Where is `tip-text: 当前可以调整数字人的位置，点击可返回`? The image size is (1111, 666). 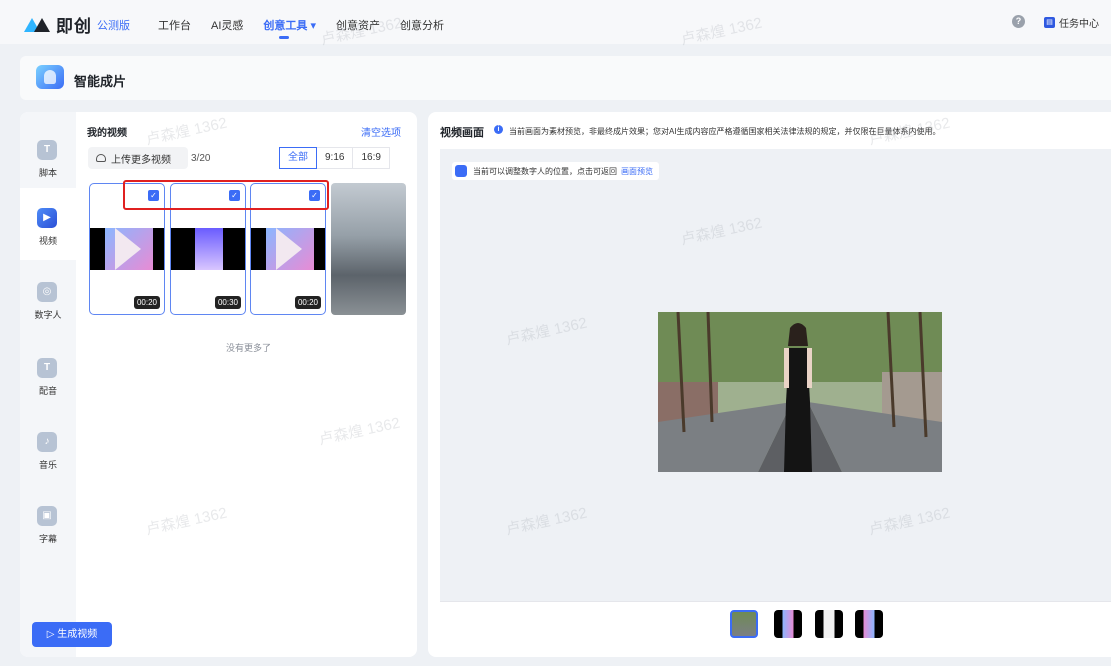
tip-text: 当前可以调整数字人的位置，点击可返回 is located at coordinates (545, 171).